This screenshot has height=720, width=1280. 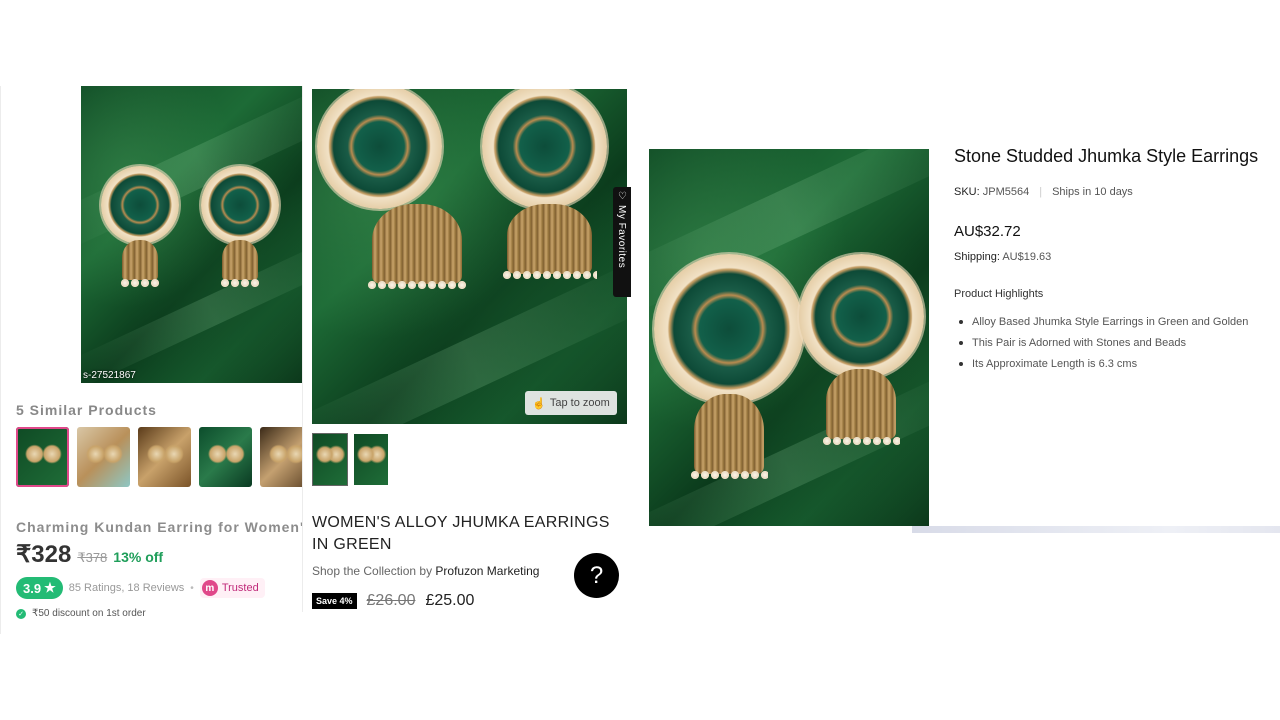 I want to click on ratings-count: 85 Ratings, 18 Reviews, so click(x=127, y=588).